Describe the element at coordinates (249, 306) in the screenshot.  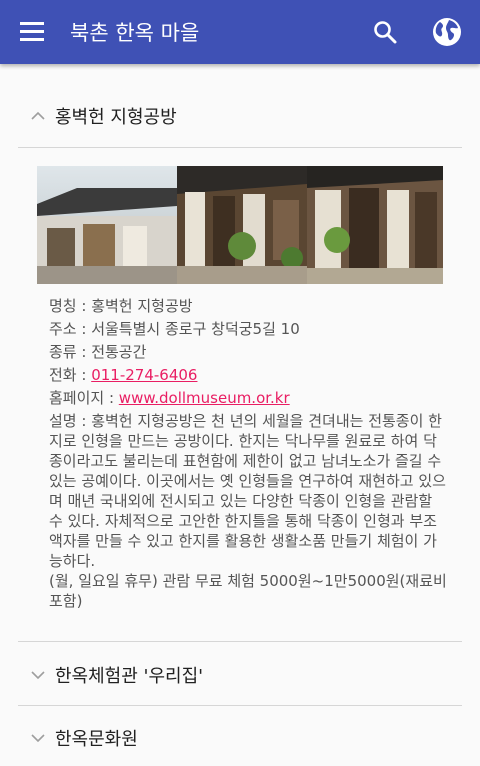
I see `name-row: 명칭 : 홍벽헌 지형공방` at that location.